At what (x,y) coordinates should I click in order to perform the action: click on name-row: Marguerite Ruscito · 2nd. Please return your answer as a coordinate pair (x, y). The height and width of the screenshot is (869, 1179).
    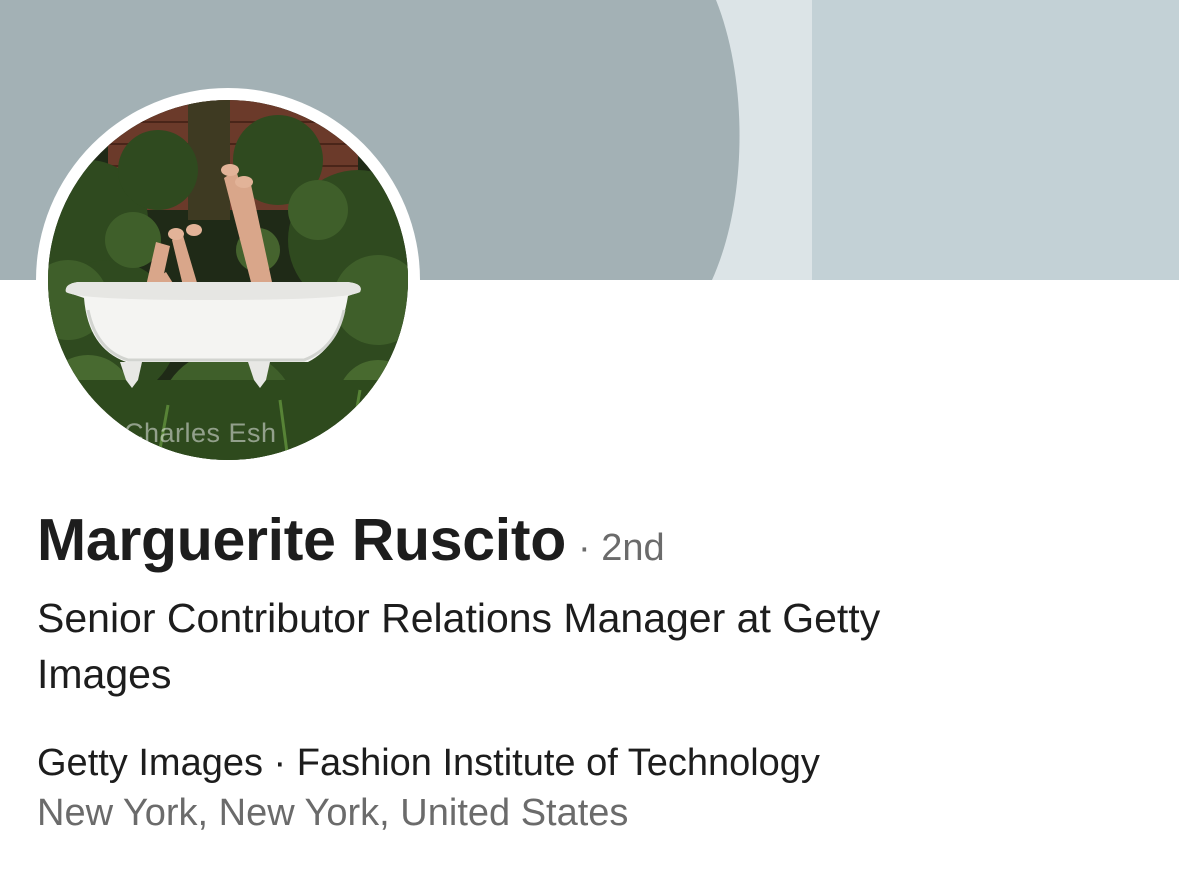
    Looking at the image, I should click on (351, 540).